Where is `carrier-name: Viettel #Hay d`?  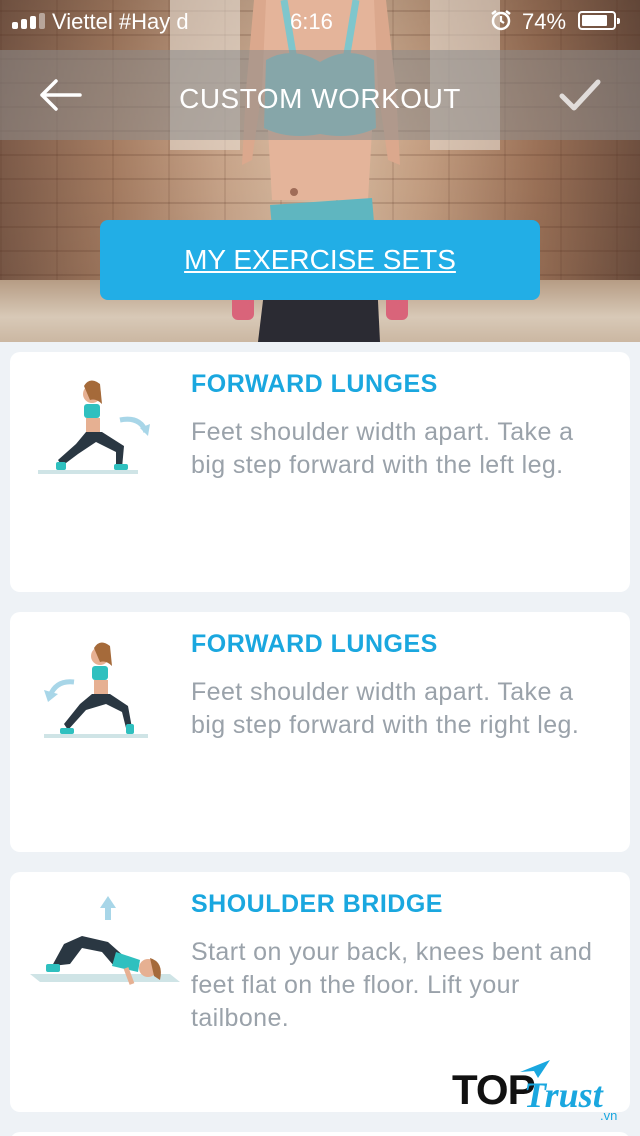
carrier-name: Viettel #Hay d is located at coordinates (120, 21).